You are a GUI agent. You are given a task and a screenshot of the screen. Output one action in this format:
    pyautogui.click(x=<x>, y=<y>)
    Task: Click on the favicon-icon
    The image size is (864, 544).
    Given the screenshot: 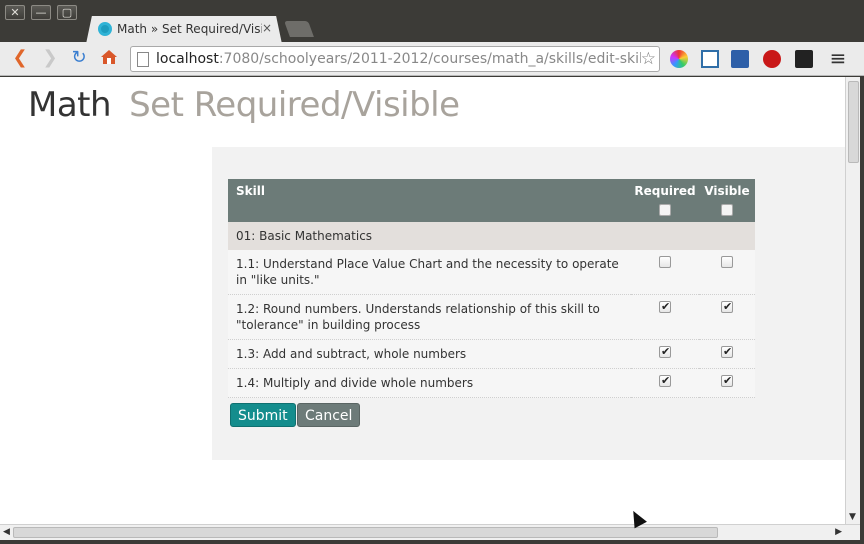 What is the action you would take?
    pyautogui.click(x=105, y=29)
    